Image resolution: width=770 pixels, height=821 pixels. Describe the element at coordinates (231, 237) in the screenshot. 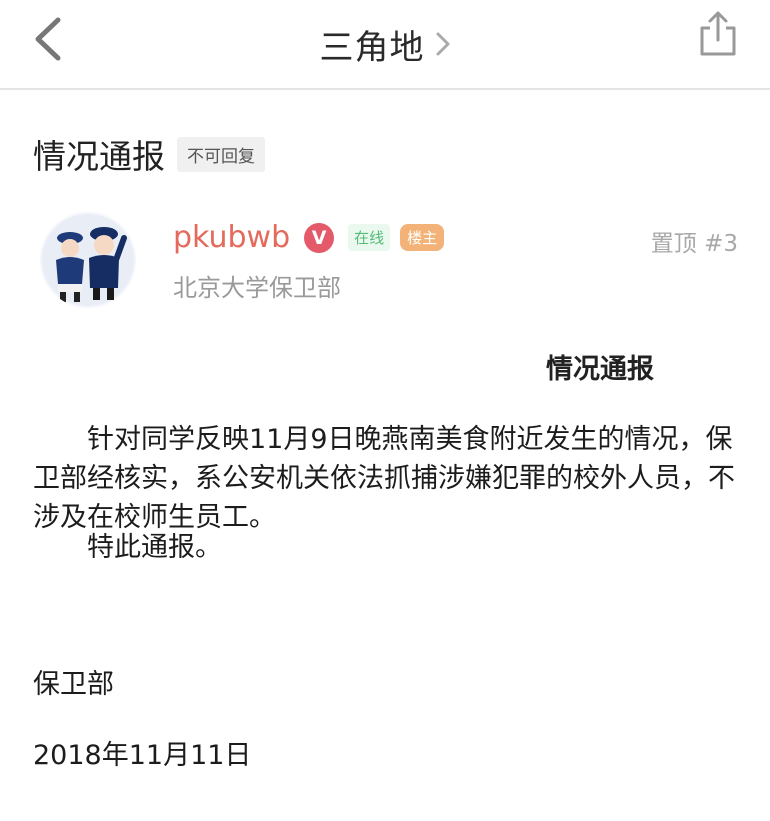

I see `author-name: pkubwb` at that location.